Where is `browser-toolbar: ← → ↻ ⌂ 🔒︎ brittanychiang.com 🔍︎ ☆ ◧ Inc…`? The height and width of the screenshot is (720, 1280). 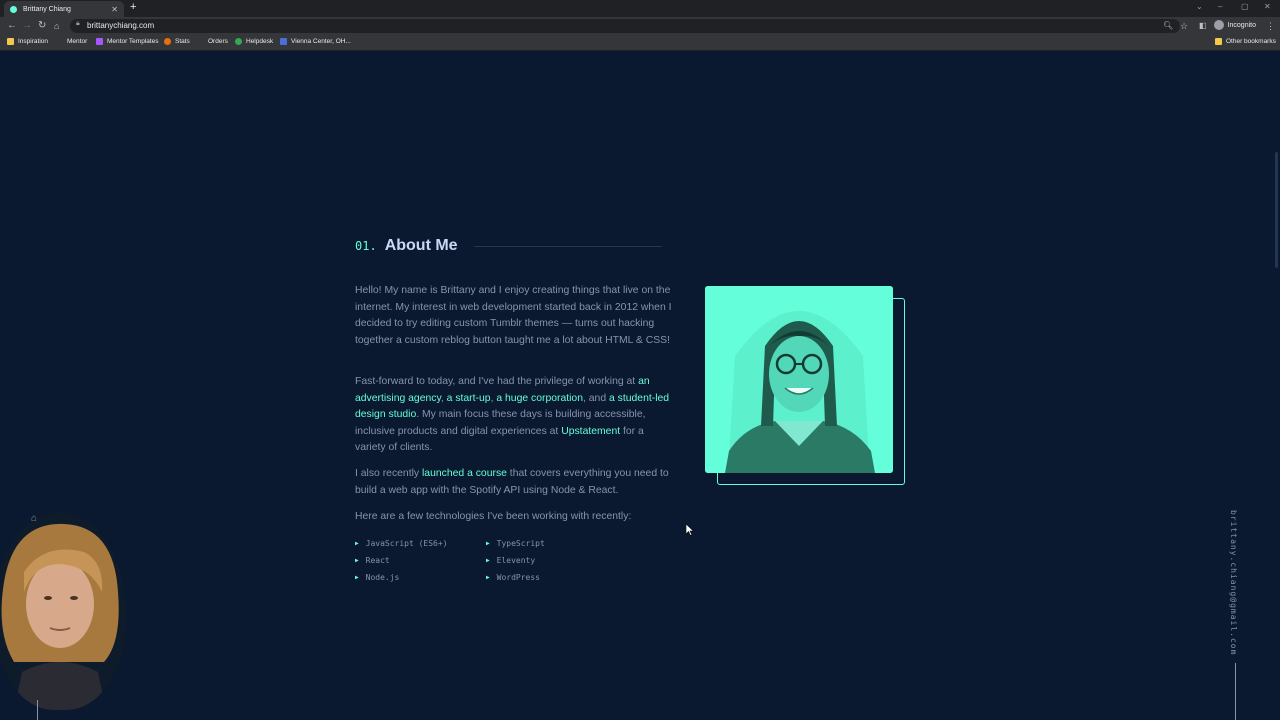 browser-toolbar: ← → ↻ ⌂ 🔒︎ brittanychiang.com 🔍︎ ☆ ◧ Inc… is located at coordinates (640, 26).